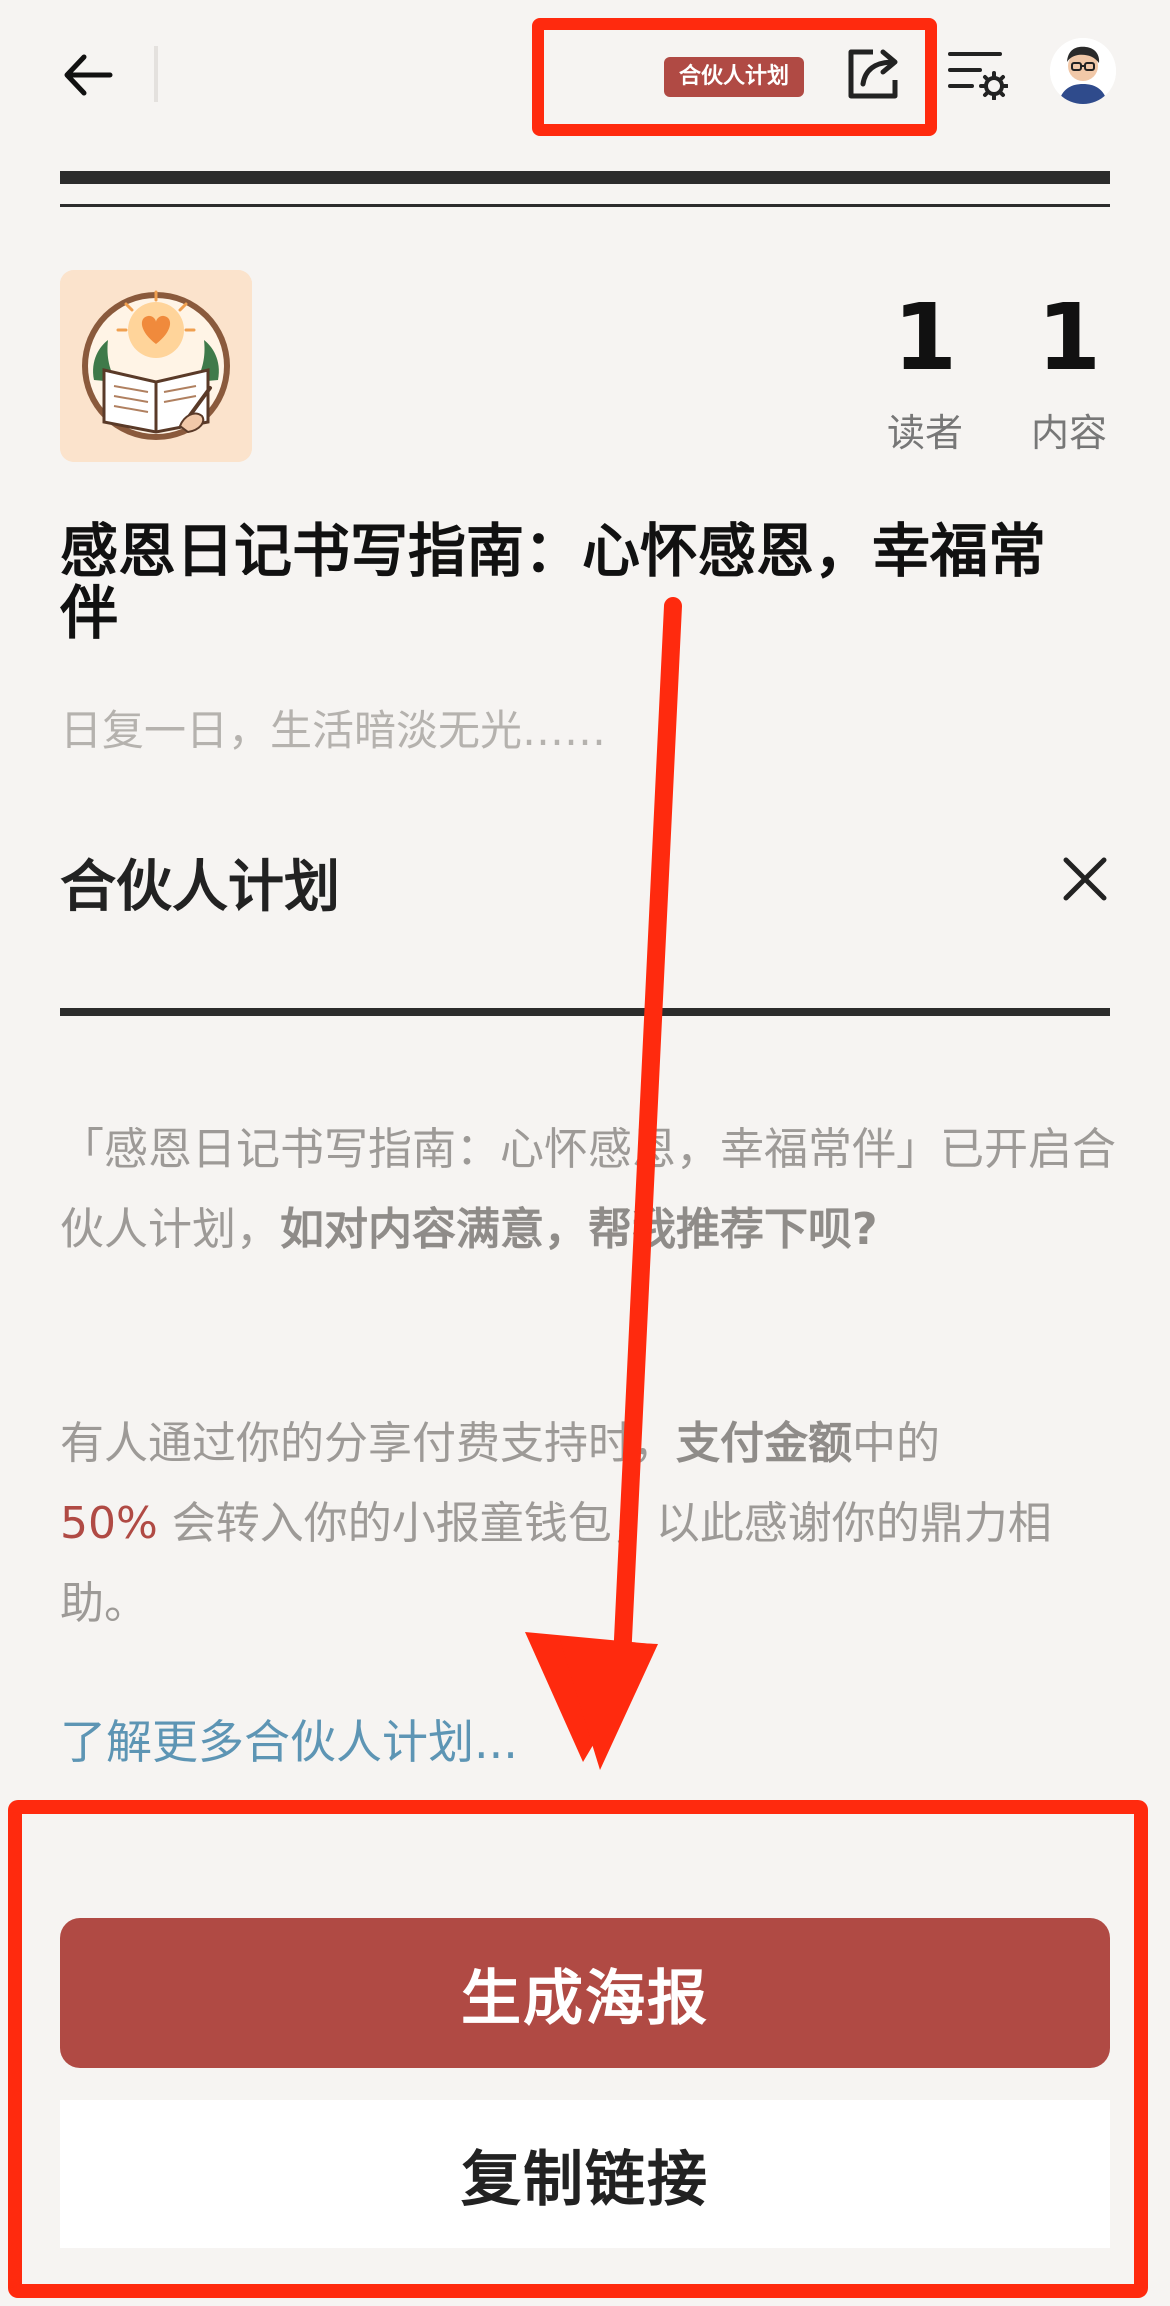 This screenshot has height=2306, width=1170. I want to click on commission-part1: 有人通过你的分享付费支持时，, so click(368, 1443).